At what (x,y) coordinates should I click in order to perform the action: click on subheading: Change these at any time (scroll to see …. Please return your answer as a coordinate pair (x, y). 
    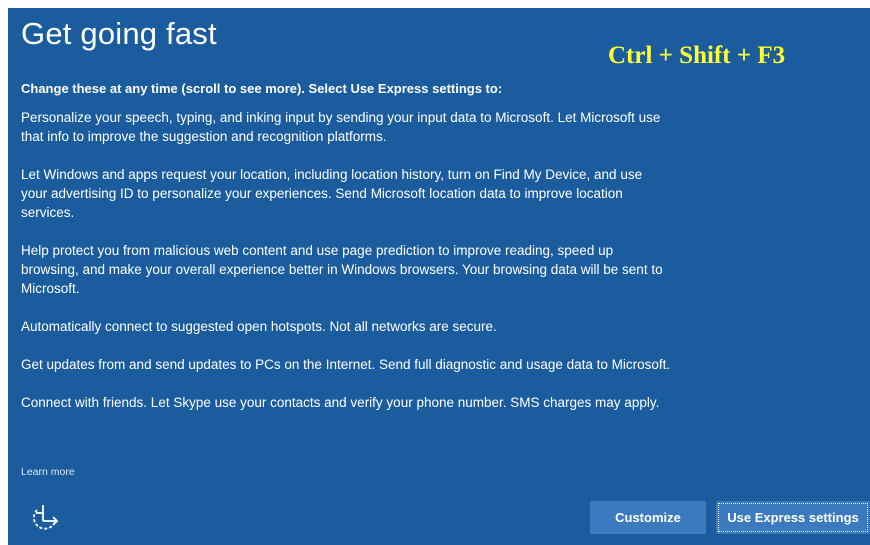
    Looking at the image, I should click on (262, 88).